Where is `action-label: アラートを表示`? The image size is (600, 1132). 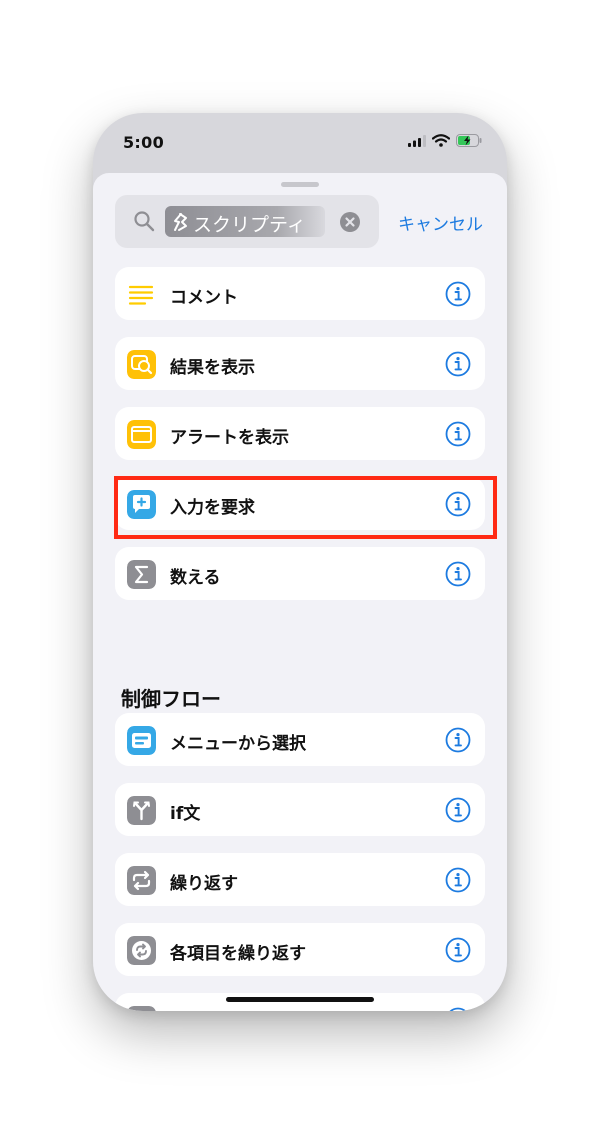
action-label: アラートを表示 is located at coordinates (229, 438).